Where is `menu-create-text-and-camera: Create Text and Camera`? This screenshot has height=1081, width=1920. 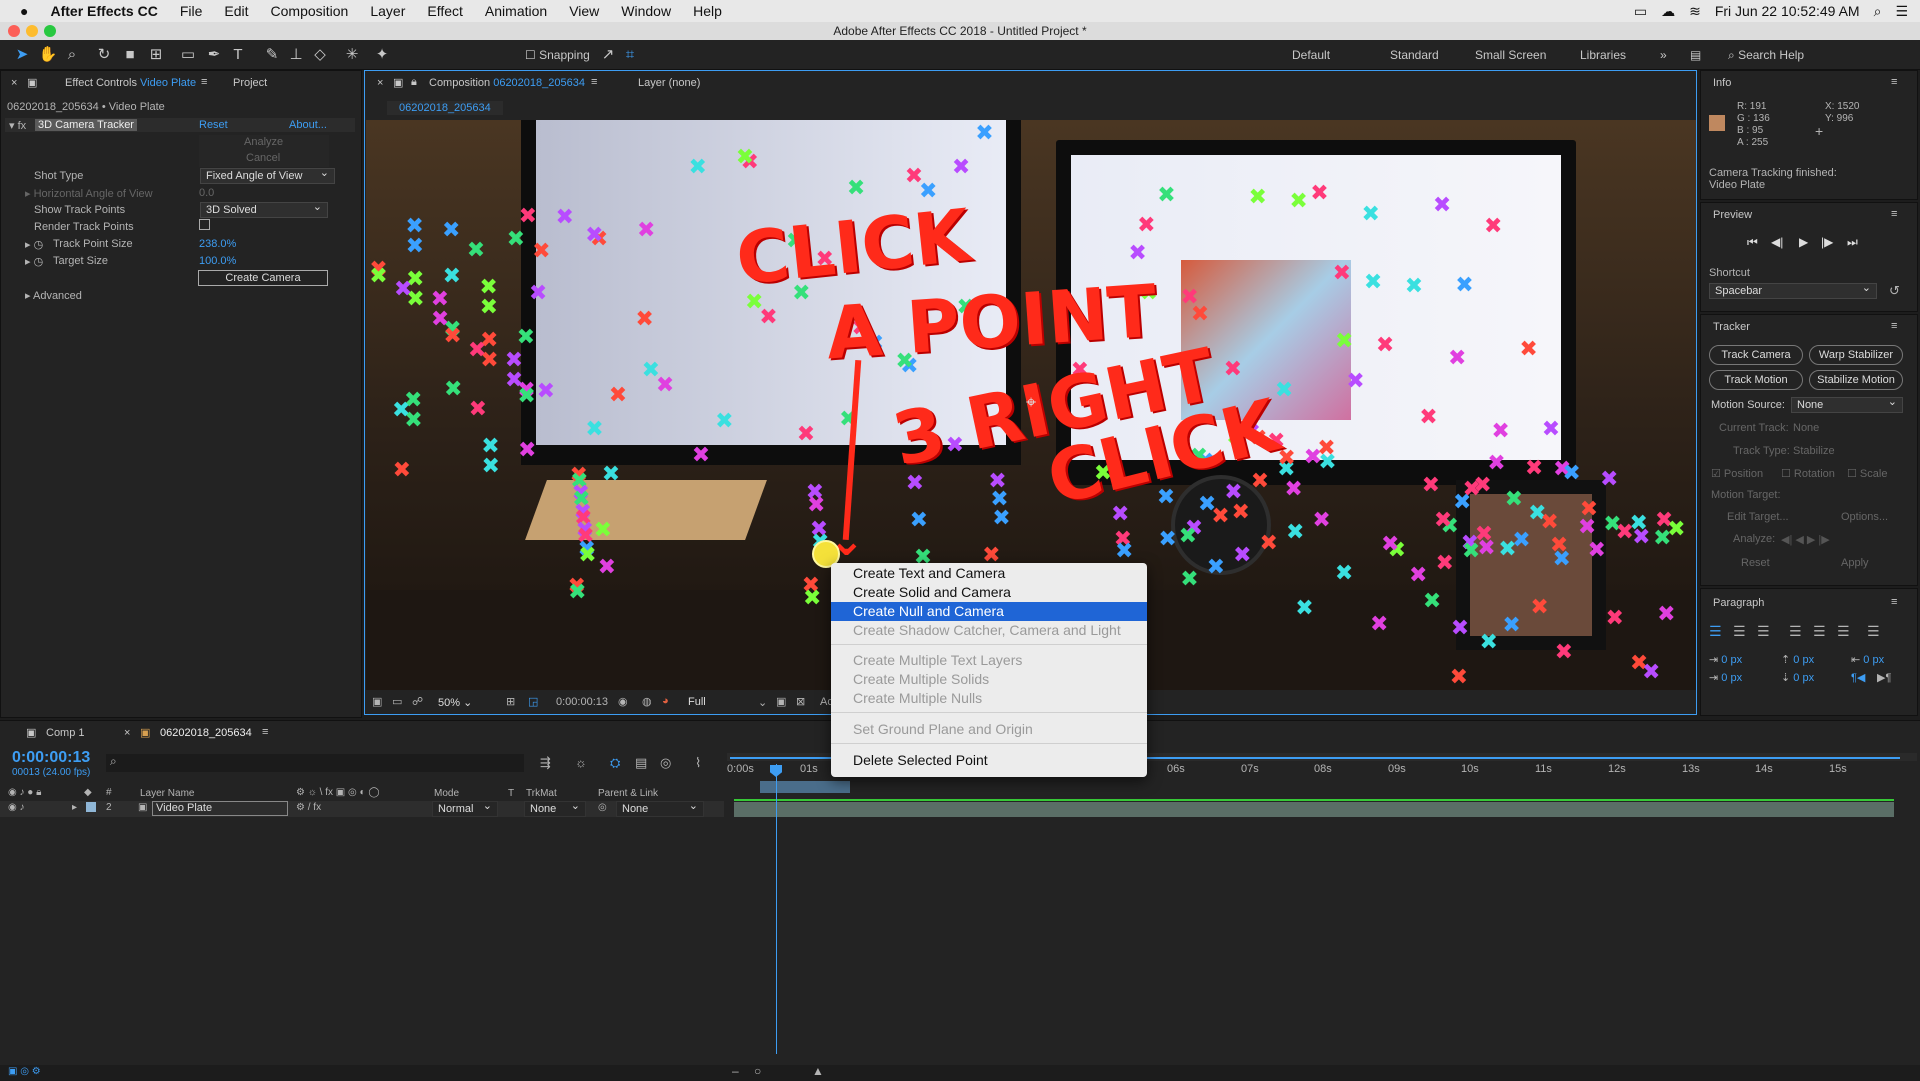
menu-create-text-and-camera: Create Text and Camera is located at coordinates (989, 573).